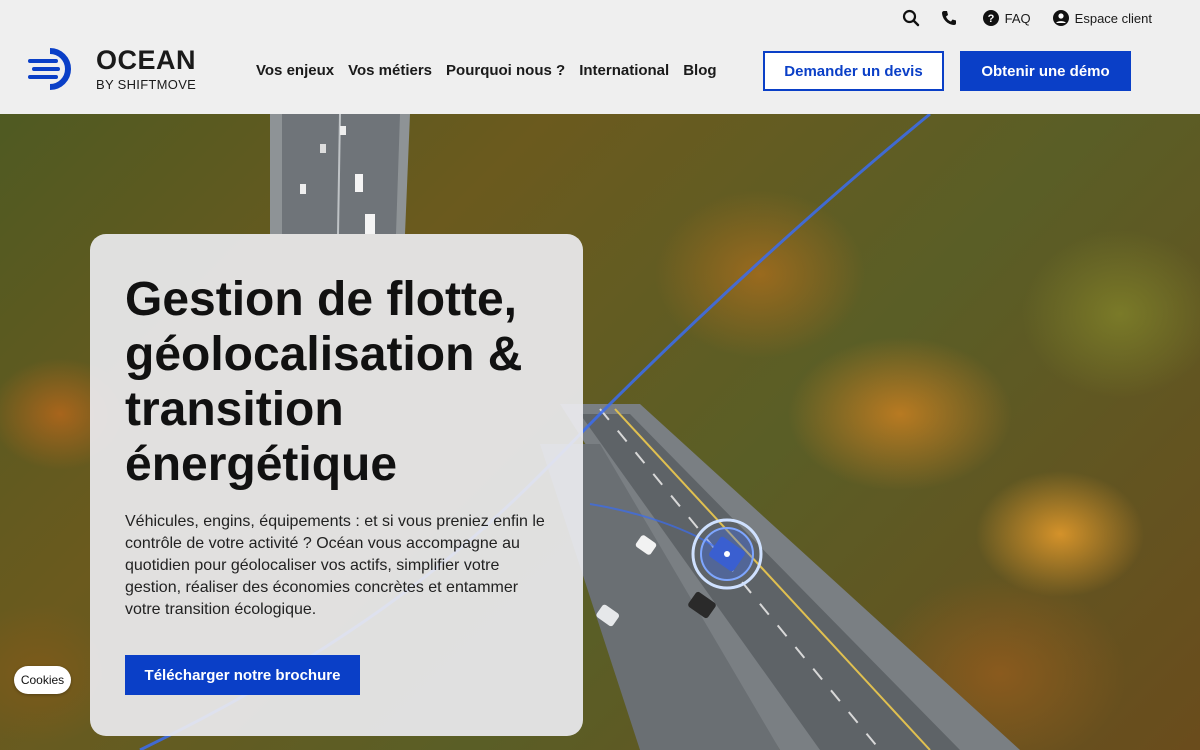 The width and height of the screenshot is (1200, 750). I want to click on top-utility-bar: ? FAQ Espace client, so click(1026, 18).